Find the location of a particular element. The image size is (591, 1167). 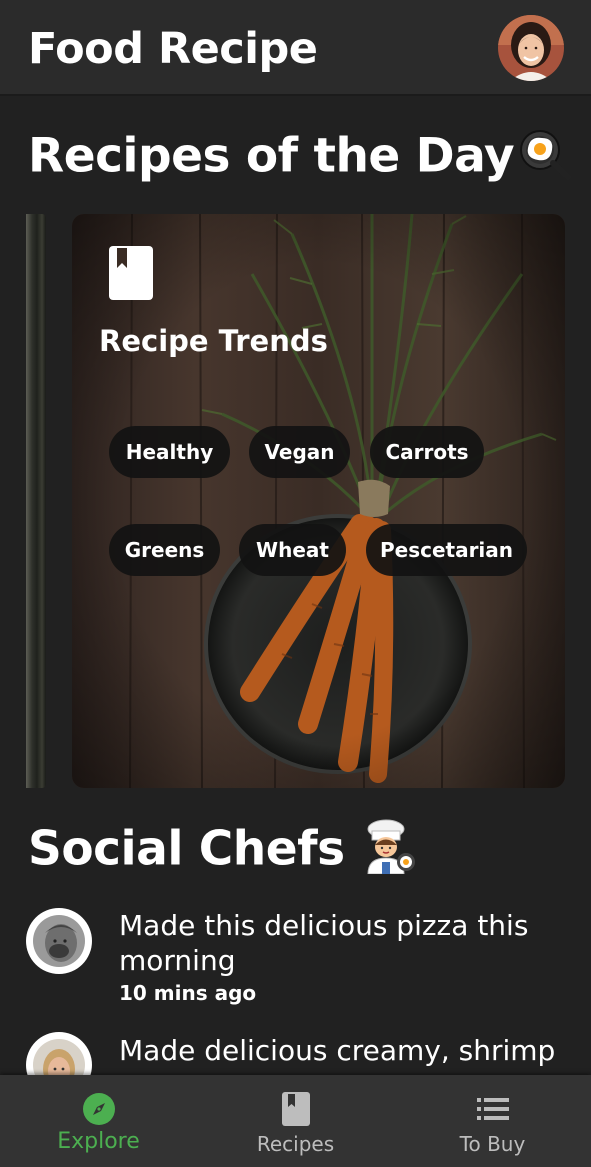

tag-chip-carrots: Carrots is located at coordinates (427, 452).